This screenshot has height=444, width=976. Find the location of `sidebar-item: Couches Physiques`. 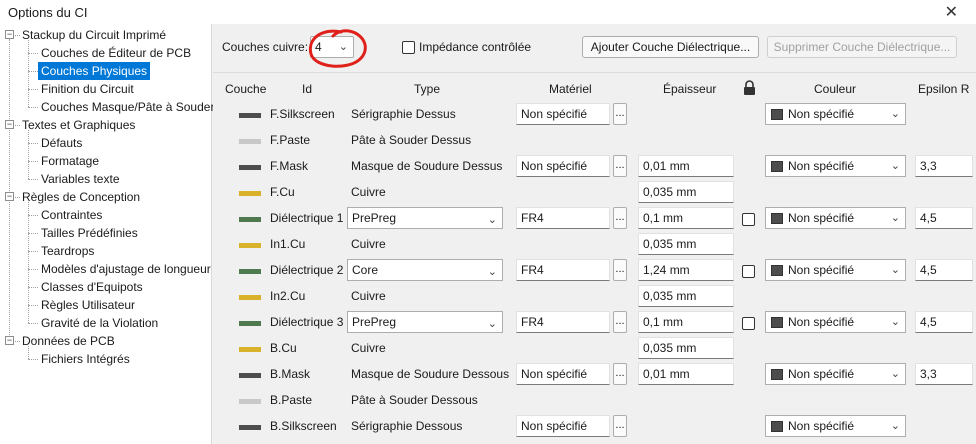

sidebar-item: Couches Physiques is located at coordinates (94, 71).